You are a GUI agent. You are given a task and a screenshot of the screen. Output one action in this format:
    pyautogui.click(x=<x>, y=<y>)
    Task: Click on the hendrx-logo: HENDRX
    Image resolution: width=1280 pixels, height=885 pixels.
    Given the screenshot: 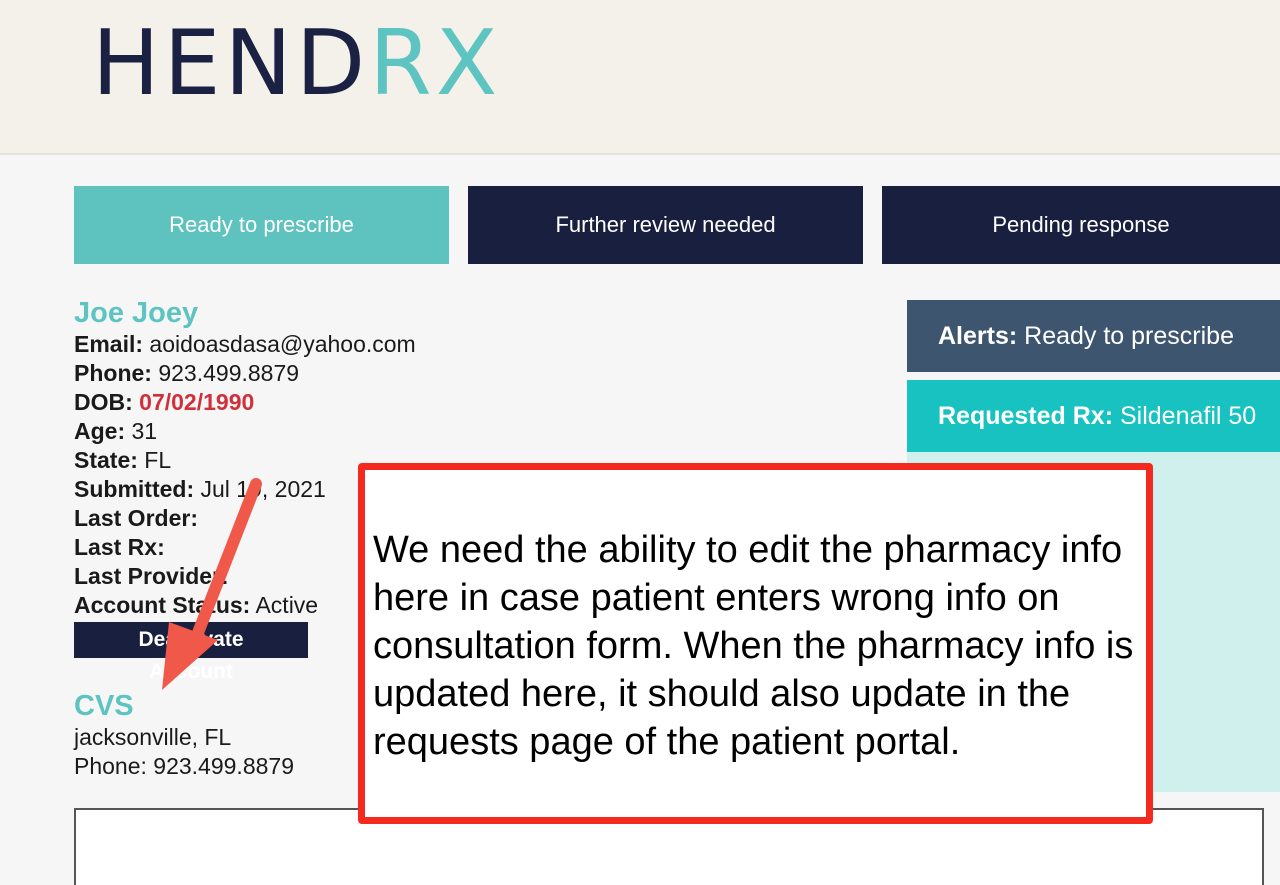 What is the action you would take?
    pyautogui.click(x=296, y=64)
    